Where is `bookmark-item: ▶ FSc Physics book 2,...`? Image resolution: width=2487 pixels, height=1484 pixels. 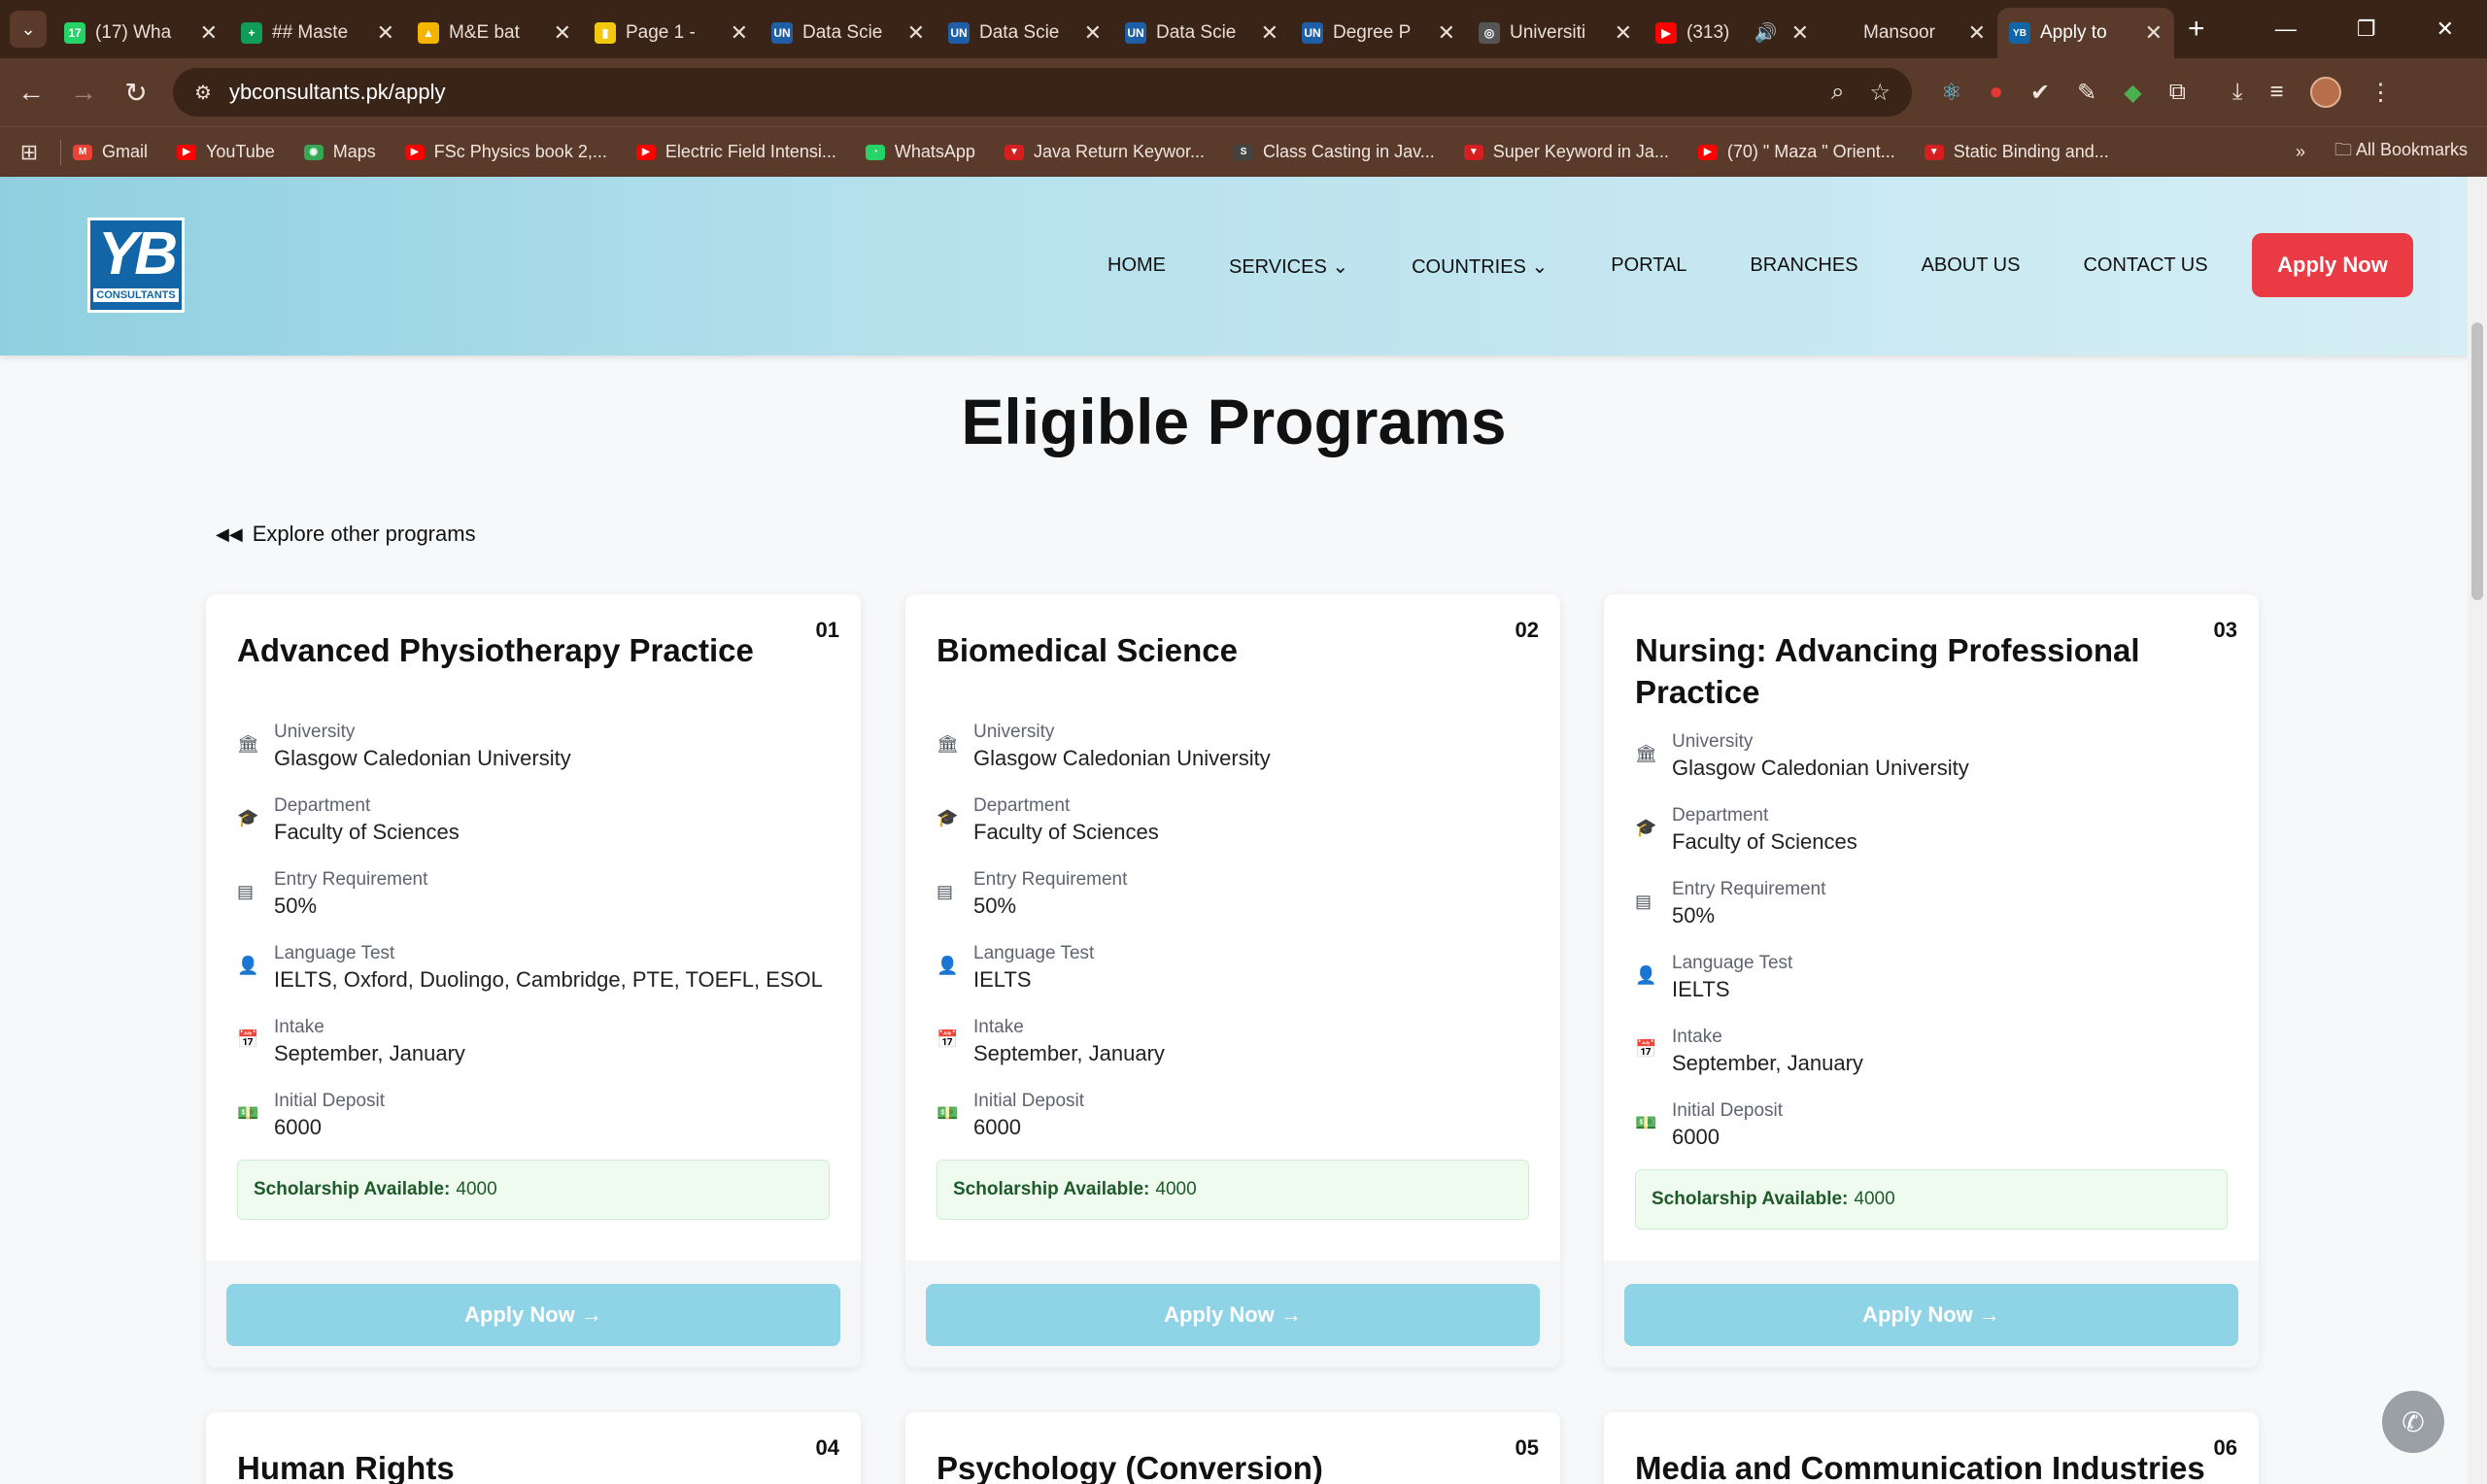
bookmark-item: ▶ FSc Physics book 2,... is located at coordinates (505, 152).